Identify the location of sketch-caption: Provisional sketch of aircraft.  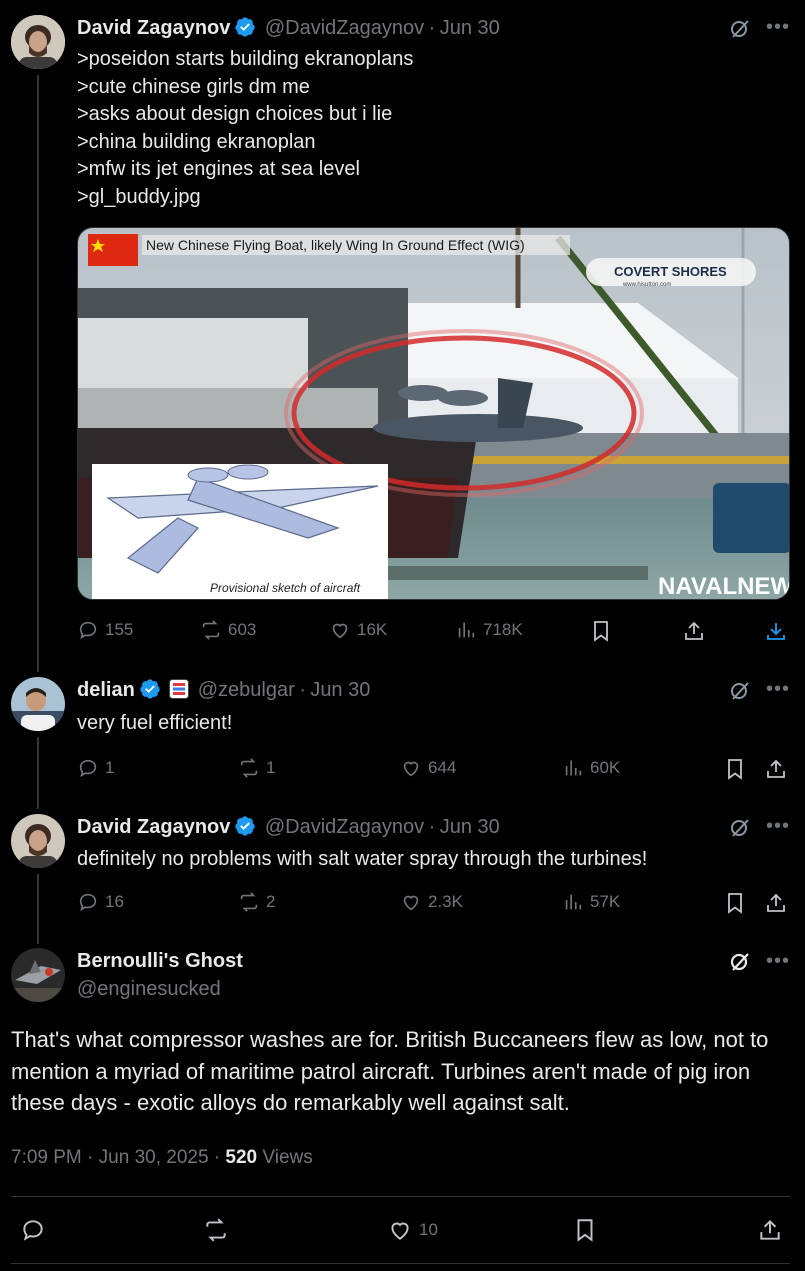
(285, 588).